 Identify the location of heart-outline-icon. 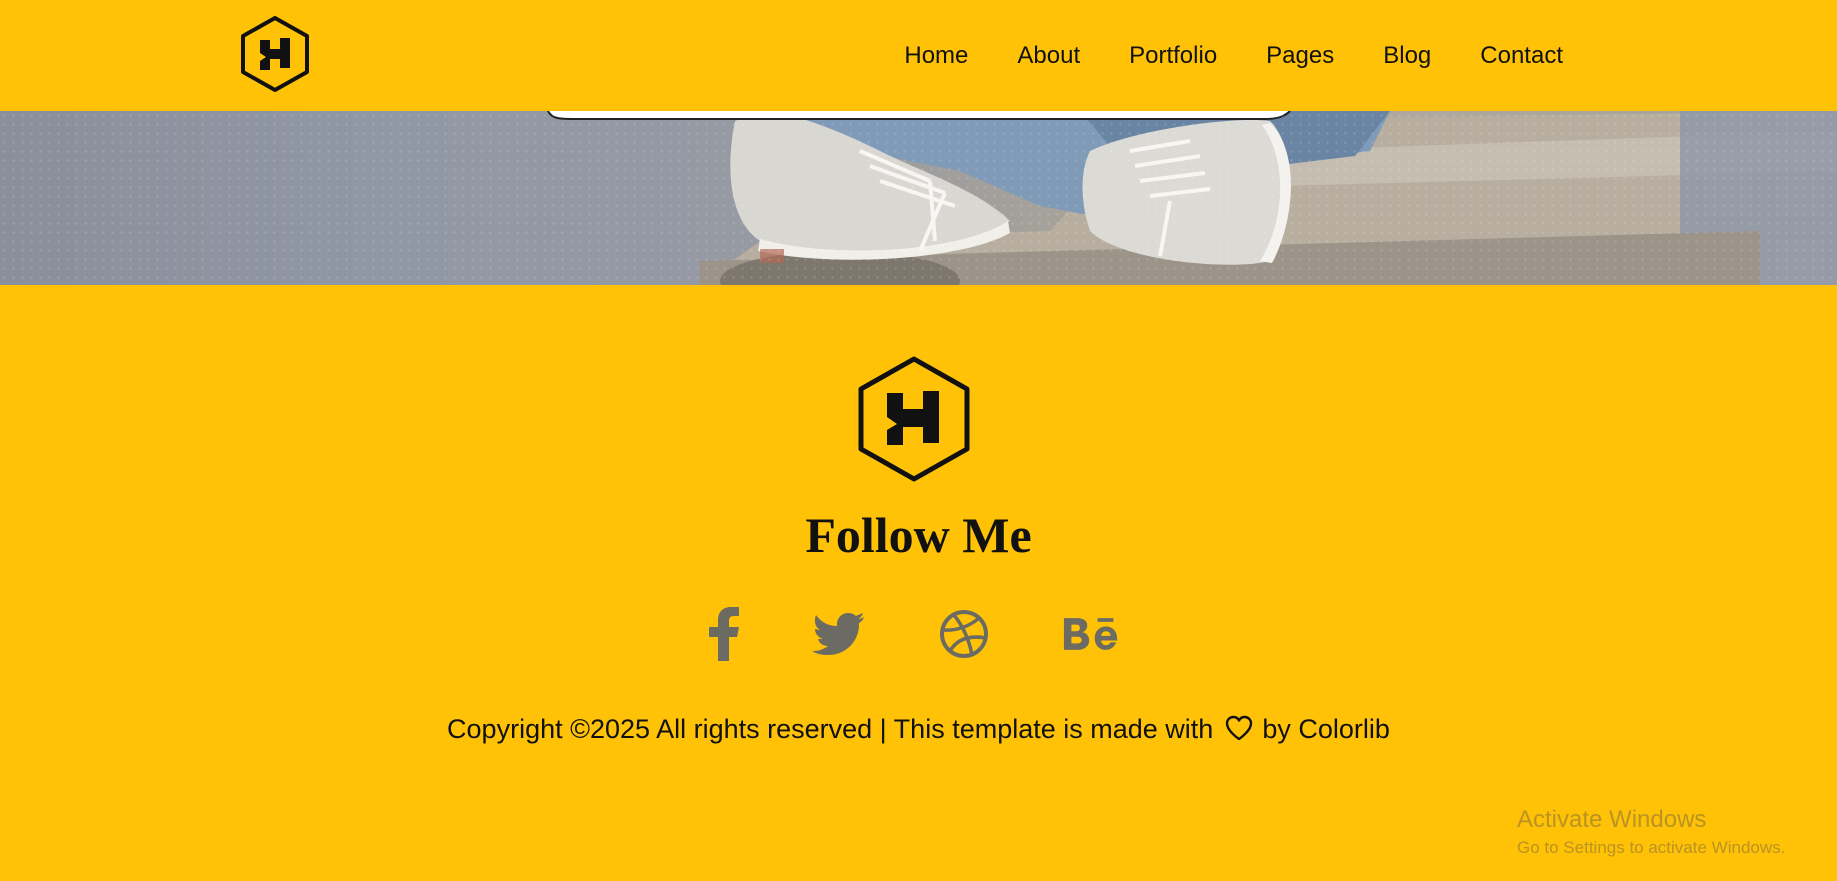
(1239, 728).